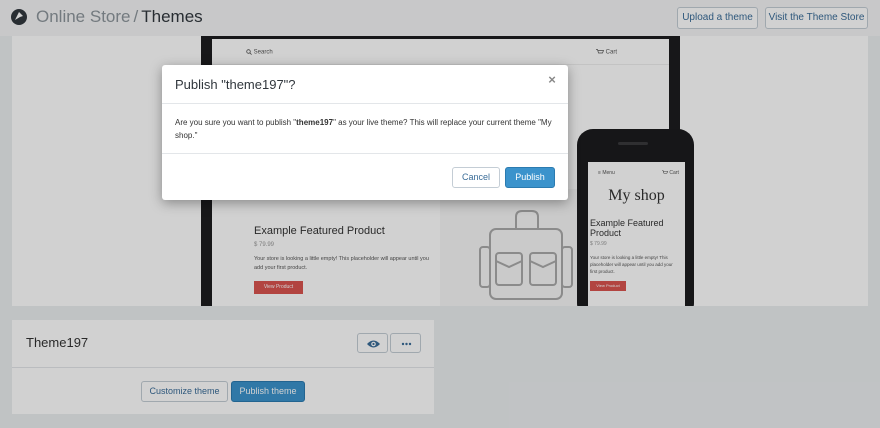 The width and height of the screenshot is (880, 428). I want to click on dialog-footer-divider, so click(365, 153).